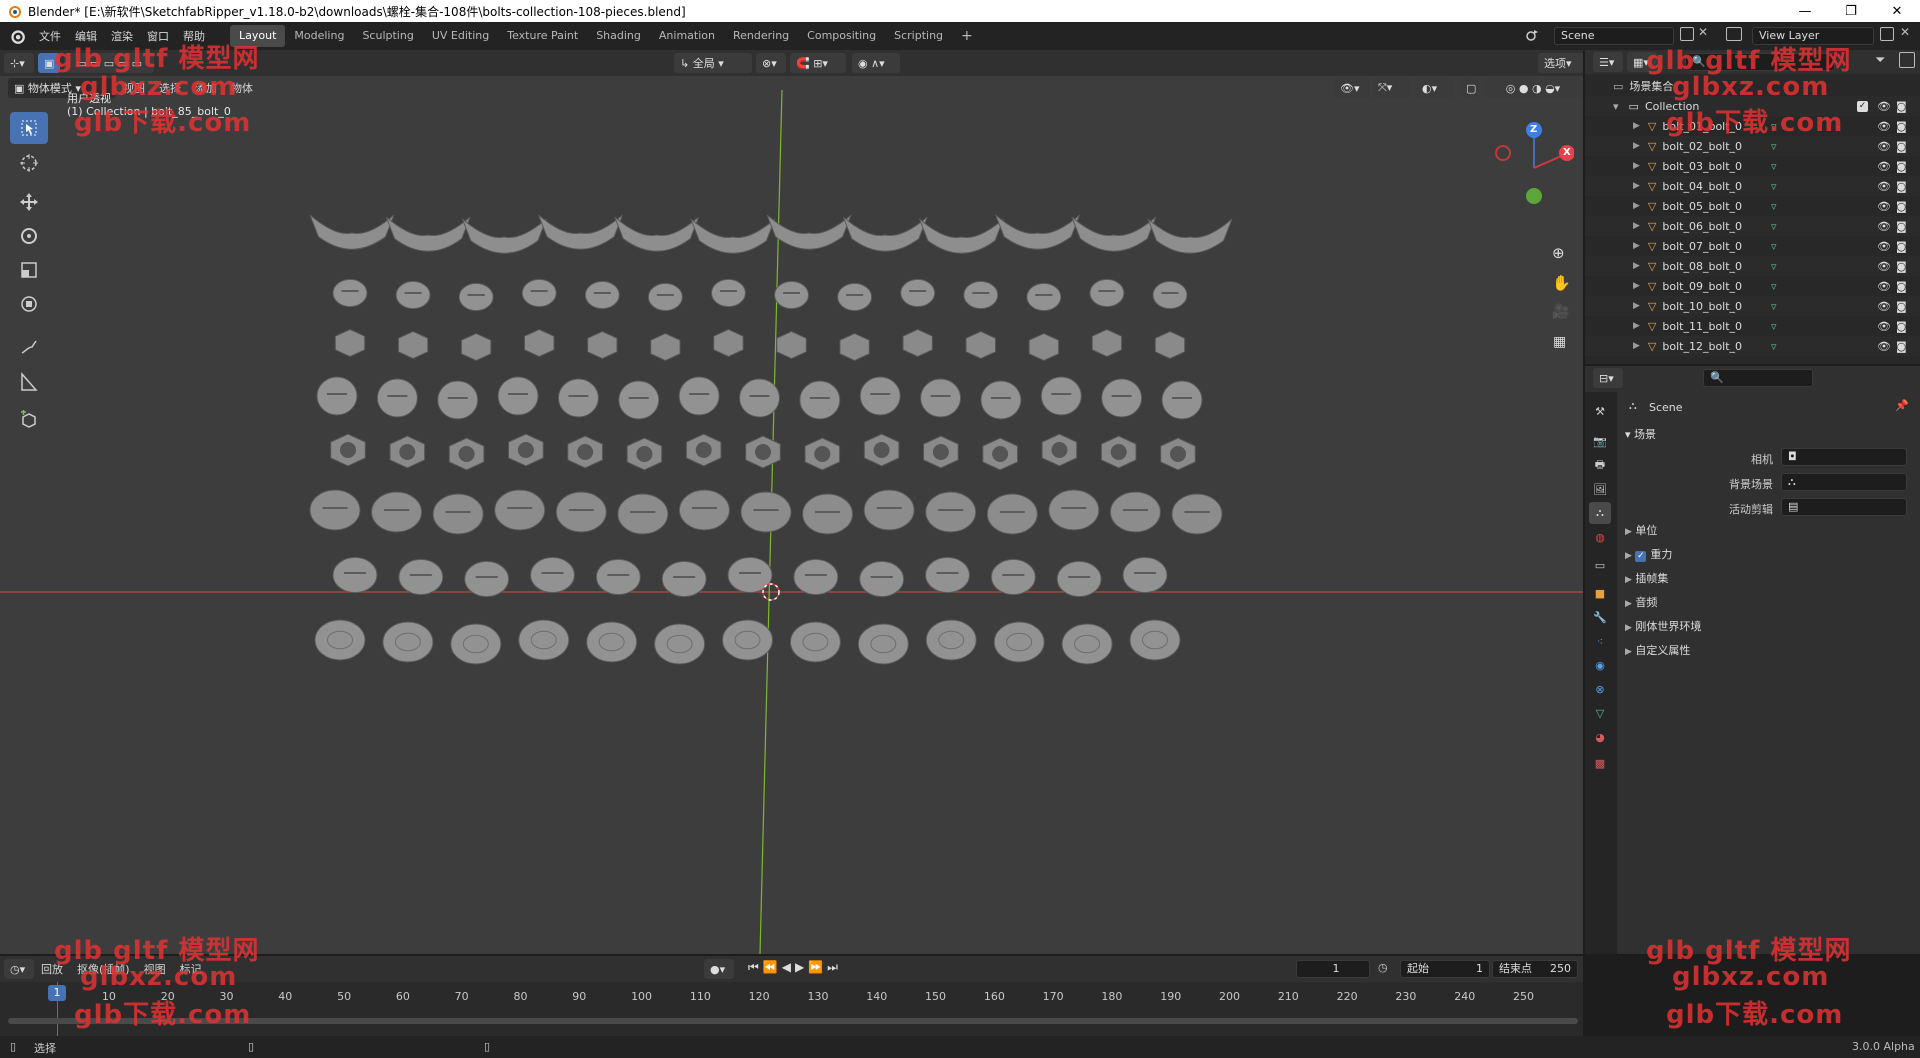  What do you see at coordinates (1907, 60) in the screenshot?
I see `new-collection-icon` at bounding box center [1907, 60].